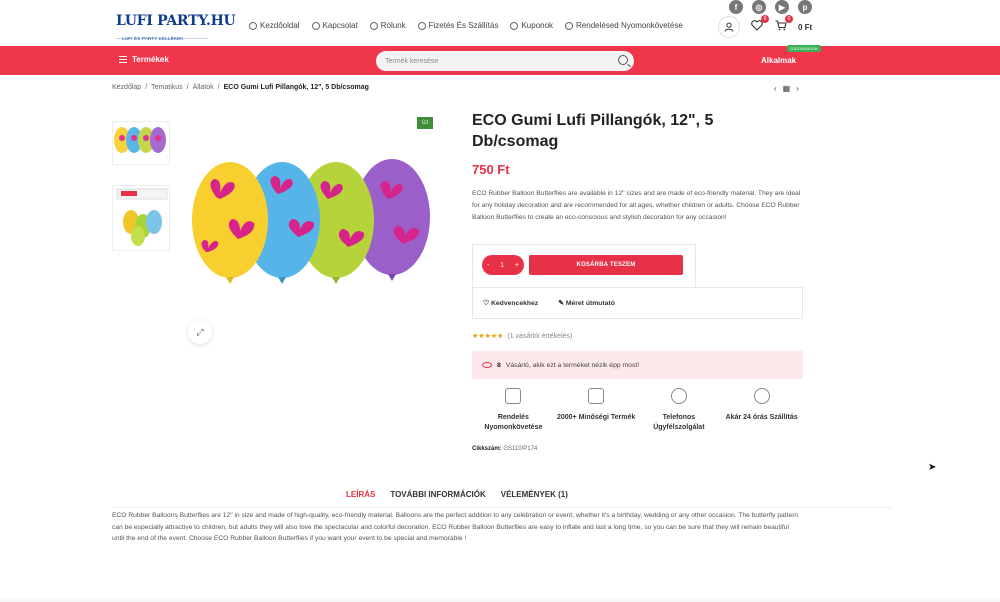 The width and height of the screenshot is (1000, 602). Describe the element at coordinates (590, 303) in the screenshot. I see `size-guide-label: Méret útmutató` at that location.